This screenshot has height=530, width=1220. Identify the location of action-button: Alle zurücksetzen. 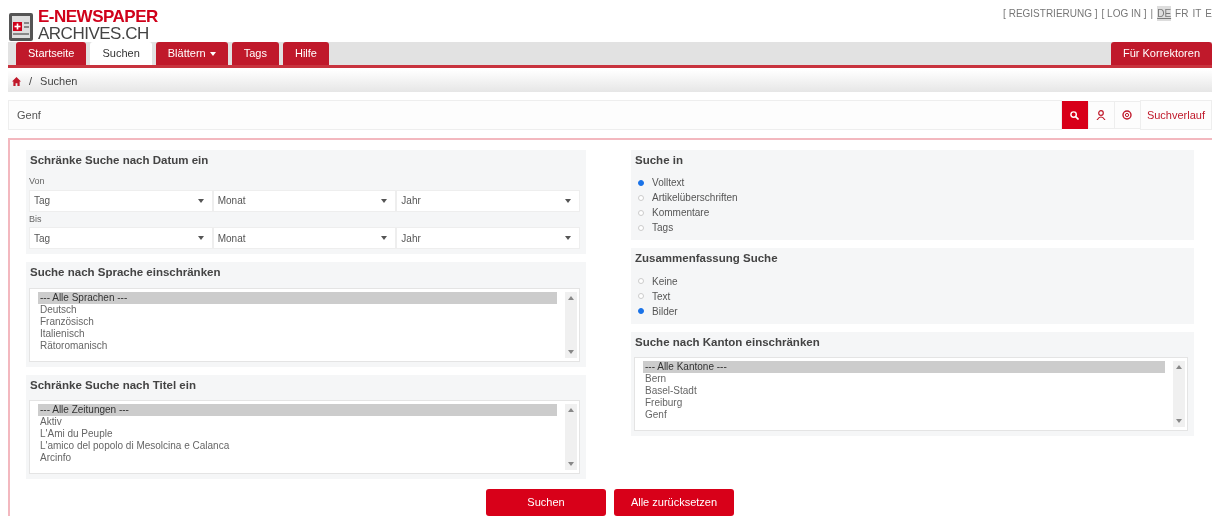
(674, 502).